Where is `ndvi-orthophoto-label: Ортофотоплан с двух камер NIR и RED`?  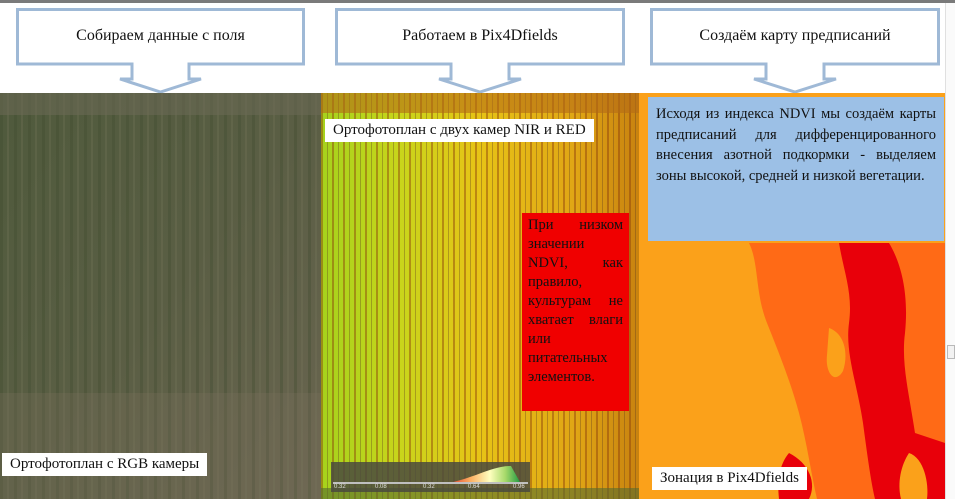 ndvi-orthophoto-label: Ортофотоплан с двух камер NIR и RED is located at coordinates (459, 130).